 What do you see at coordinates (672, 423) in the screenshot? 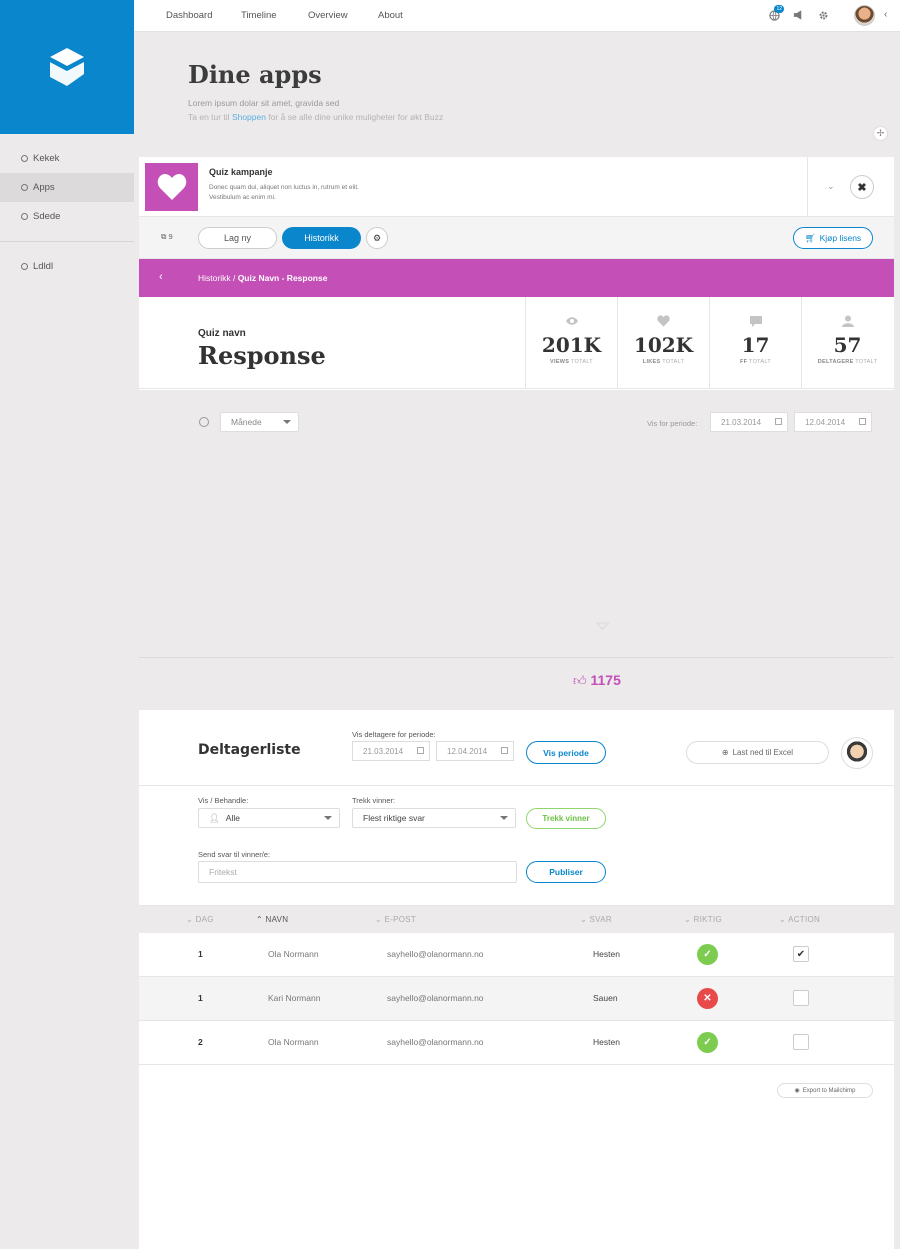
I see `period-label: Vis for periode:` at bounding box center [672, 423].